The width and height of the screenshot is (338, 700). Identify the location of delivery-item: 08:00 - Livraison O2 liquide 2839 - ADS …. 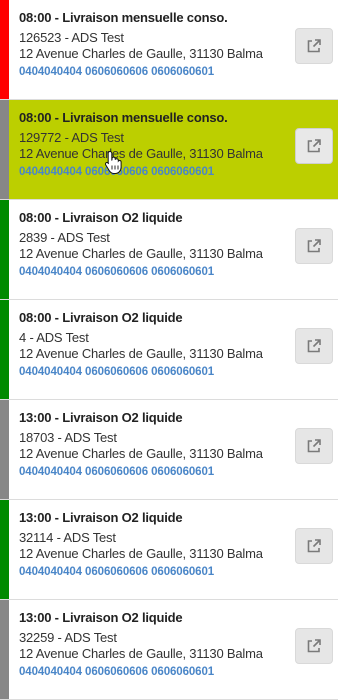
(169, 250).